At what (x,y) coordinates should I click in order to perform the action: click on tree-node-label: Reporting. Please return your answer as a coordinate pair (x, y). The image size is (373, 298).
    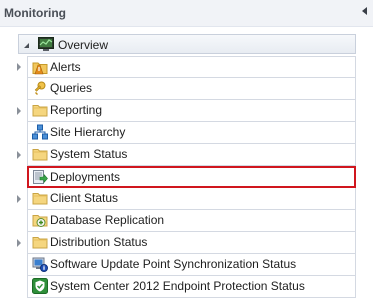
    Looking at the image, I should click on (76, 110).